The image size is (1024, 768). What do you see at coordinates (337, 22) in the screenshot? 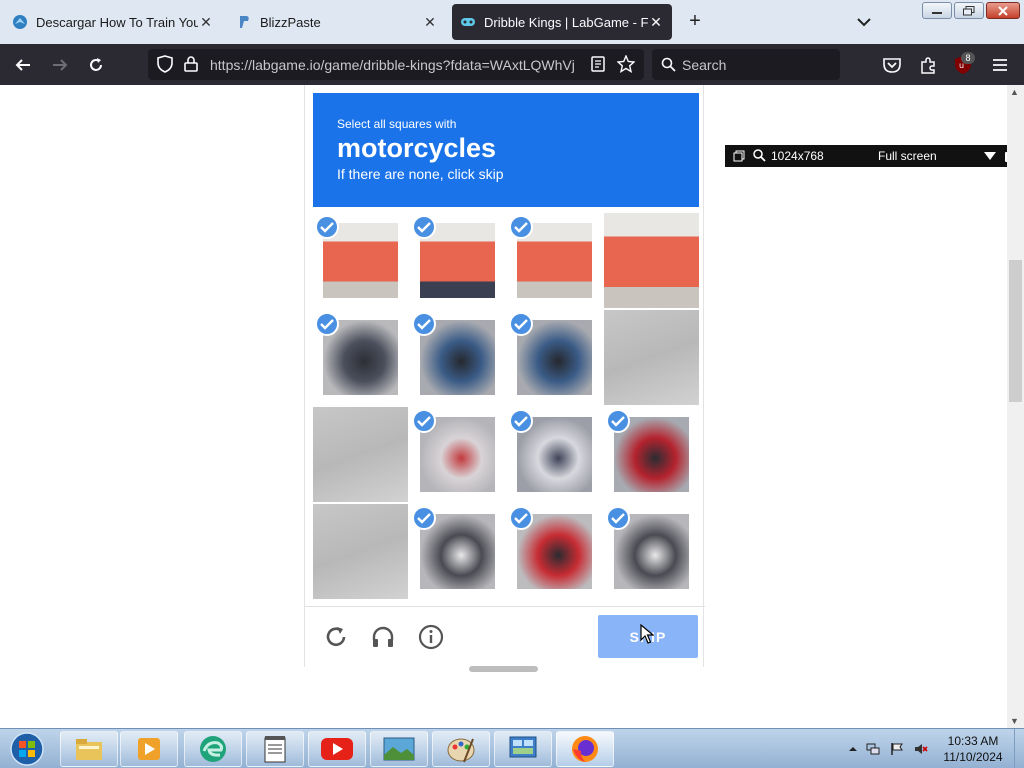
I see `tab-blizzpaste: BlizzPaste ✕` at bounding box center [337, 22].